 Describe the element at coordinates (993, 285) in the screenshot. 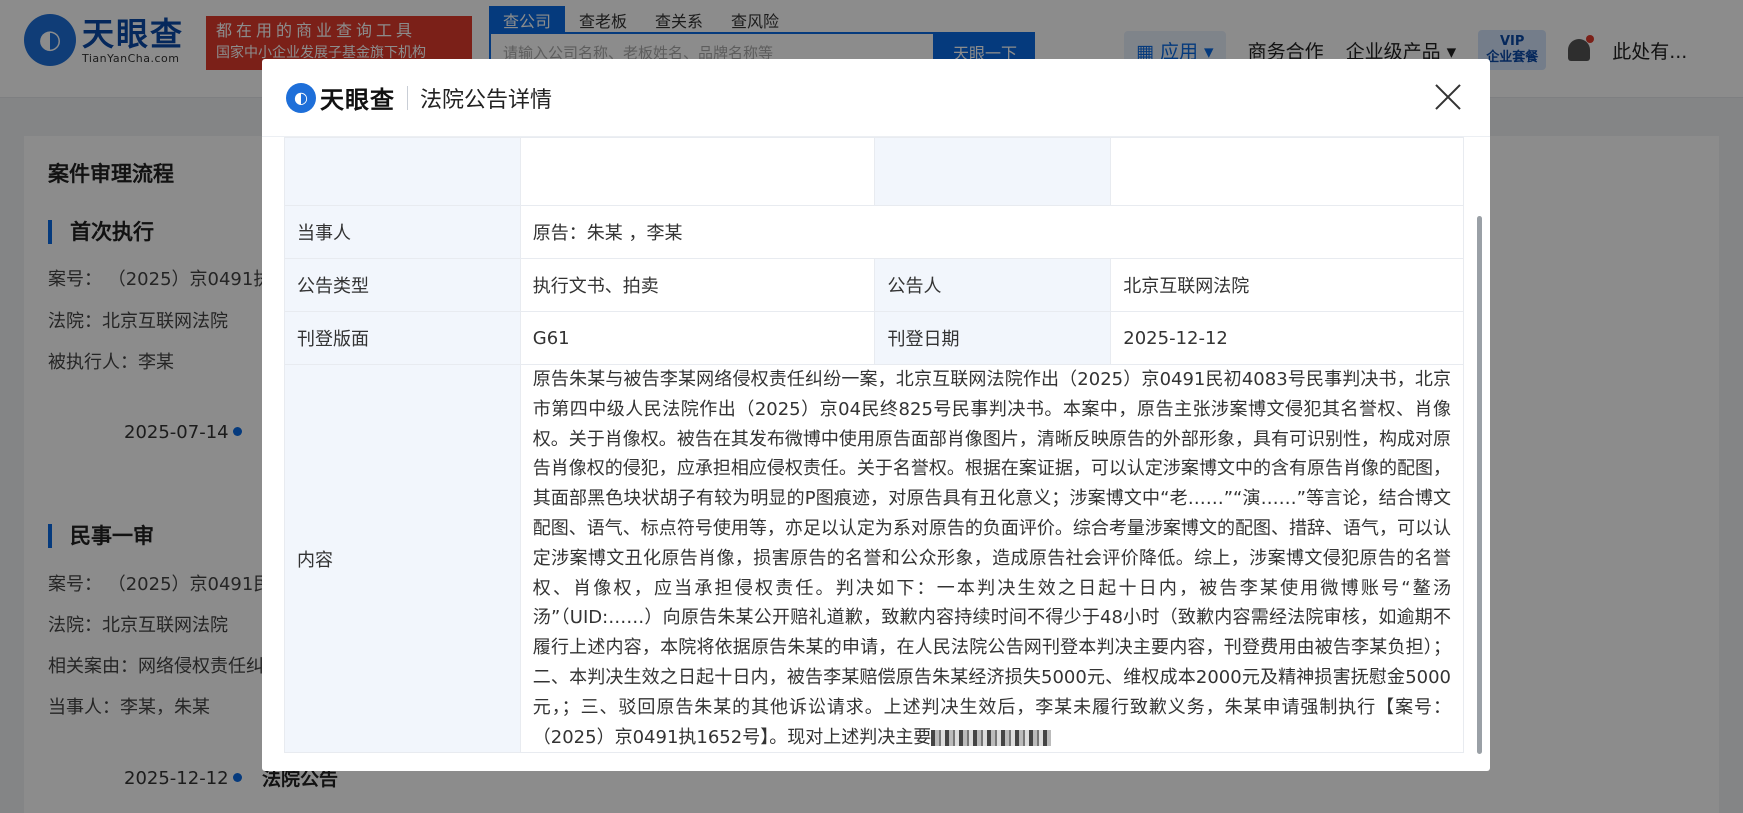

I see `announcer-label: 公告人` at that location.